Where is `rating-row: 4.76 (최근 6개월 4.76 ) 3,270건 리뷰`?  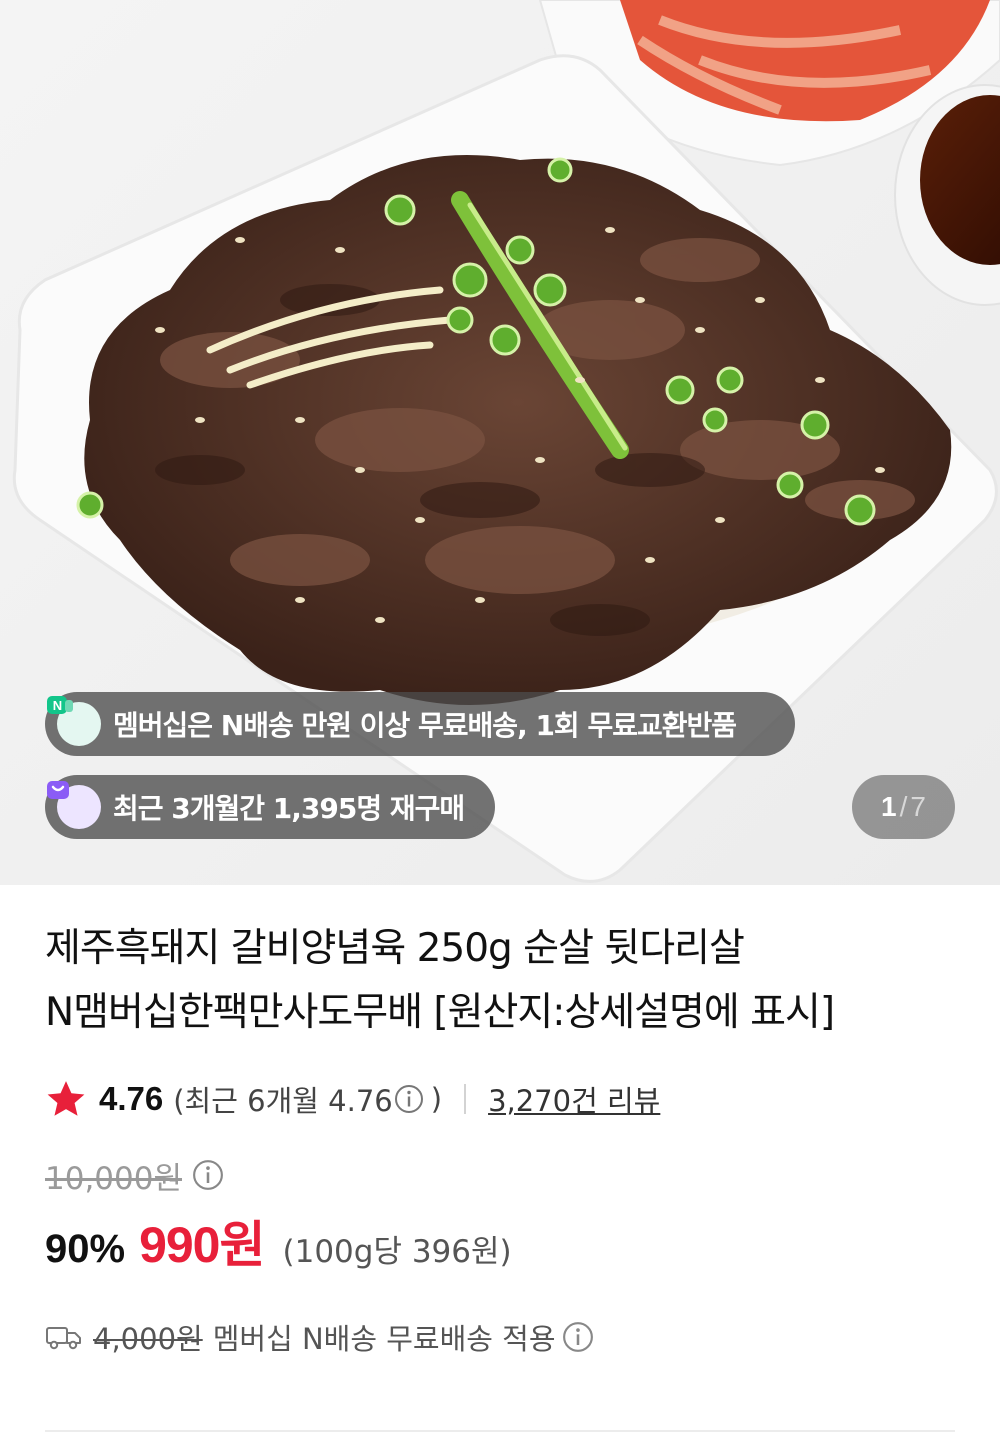 rating-row: 4.76 (최근 6개월 4.76 ) 3,270건 리뷰 is located at coordinates (500, 1099).